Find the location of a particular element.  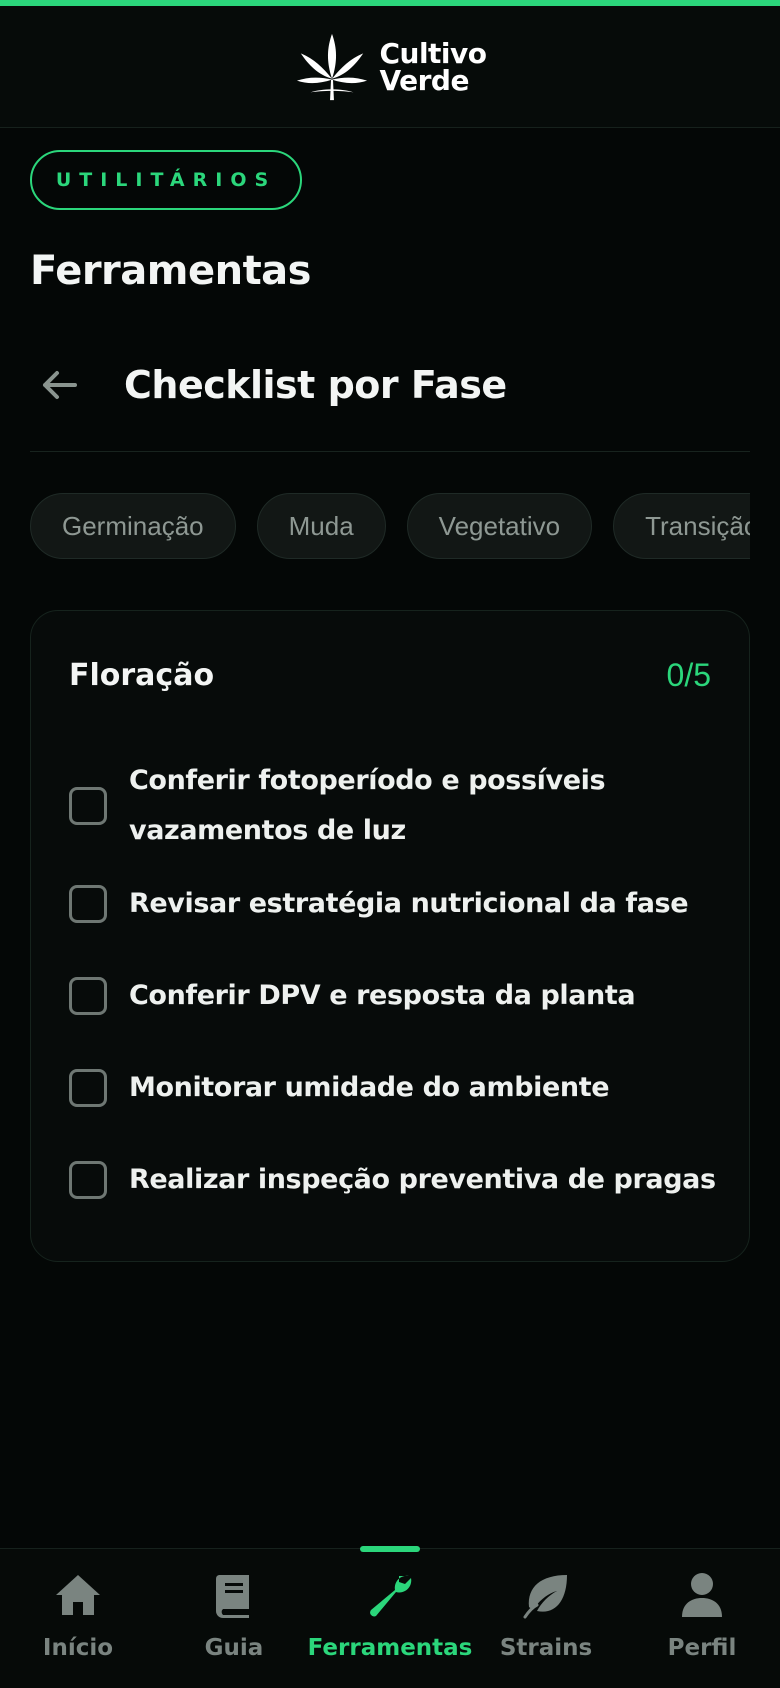

utilities-badge: UTILITÁRIOS is located at coordinates (166, 180).